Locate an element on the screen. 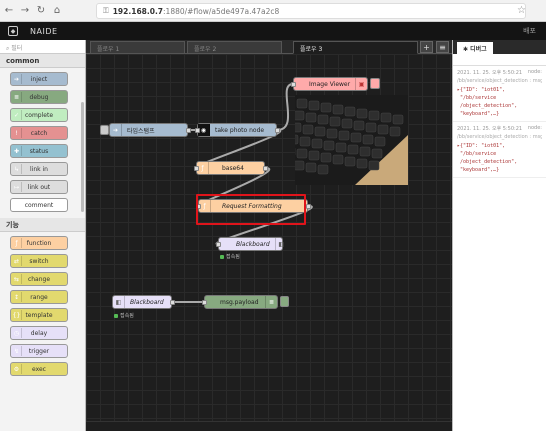 This screenshot has height=431, width=546. palette-node-label: link in is located at coordinates (39, 169).